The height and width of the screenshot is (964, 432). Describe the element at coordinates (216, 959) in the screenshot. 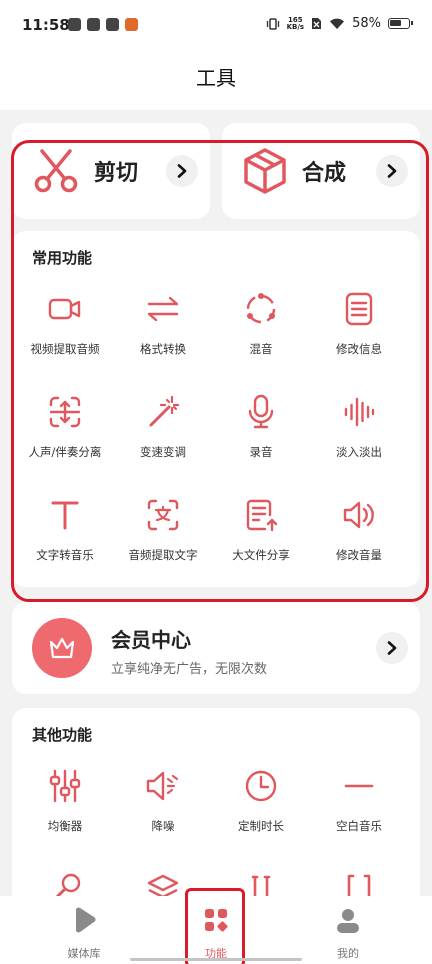

I see `home-indicator` at that location.